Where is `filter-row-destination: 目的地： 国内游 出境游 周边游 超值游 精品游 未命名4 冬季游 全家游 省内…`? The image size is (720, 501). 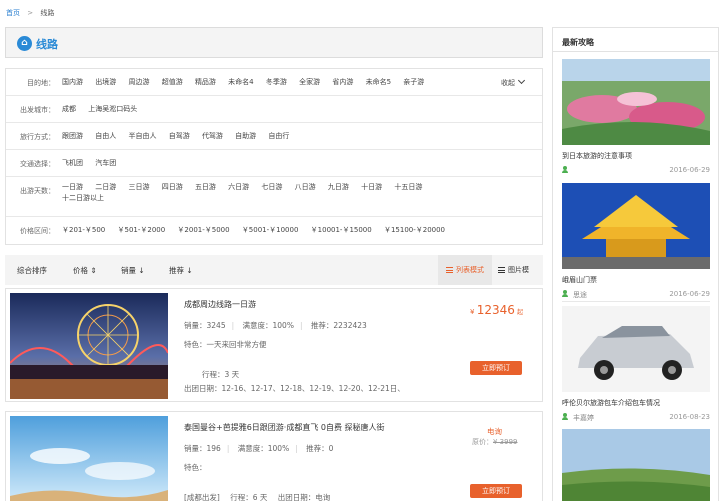
filter-row-destination: 目的地： 国内游 出境游 周边游 超值游 精品游 未命名4 冬季游 全家游 省内… is located at coordinates (274, 82).